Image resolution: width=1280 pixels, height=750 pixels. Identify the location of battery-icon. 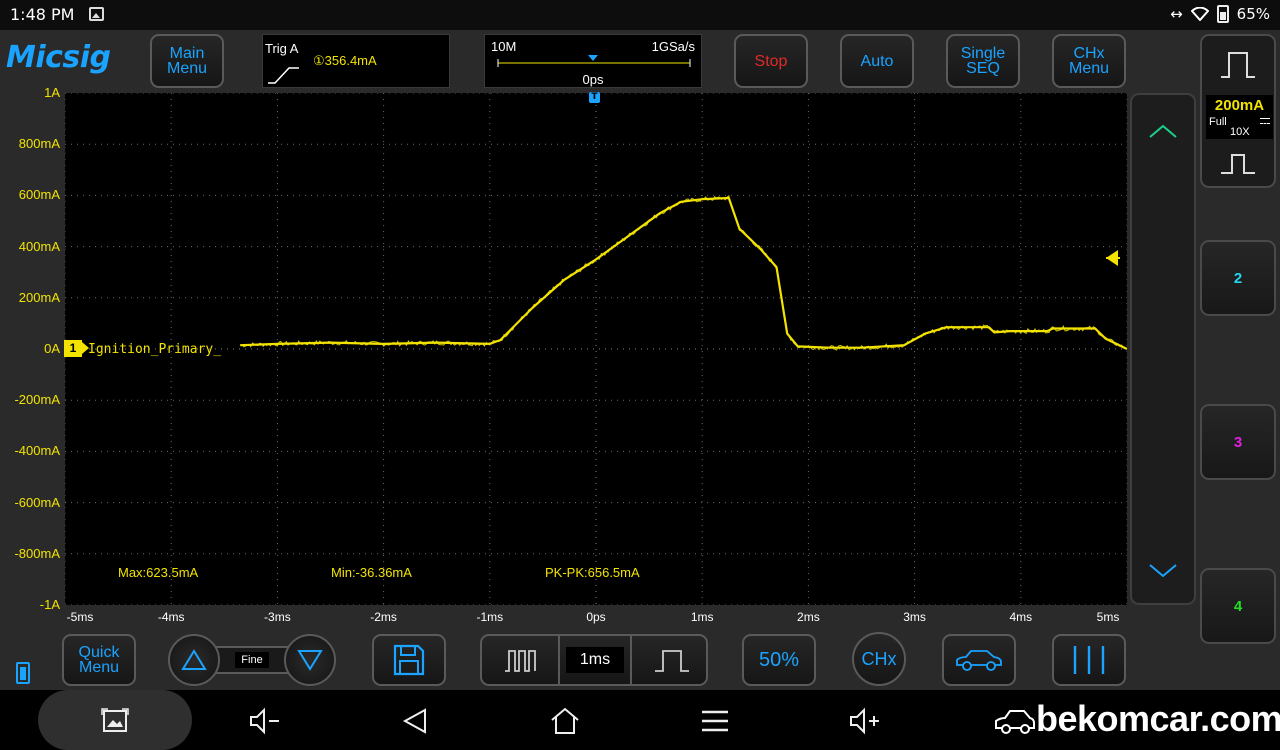
(1222, 14).